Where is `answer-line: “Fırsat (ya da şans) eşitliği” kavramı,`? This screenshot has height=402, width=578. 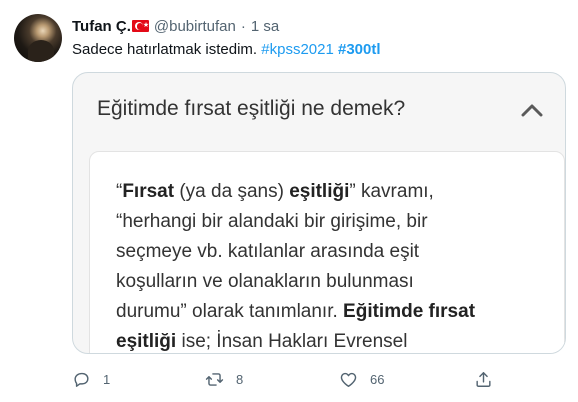 answer-line: “Fırsat (ya da şans) eşitliği” kavramı, is located at coordinates (331, 192).